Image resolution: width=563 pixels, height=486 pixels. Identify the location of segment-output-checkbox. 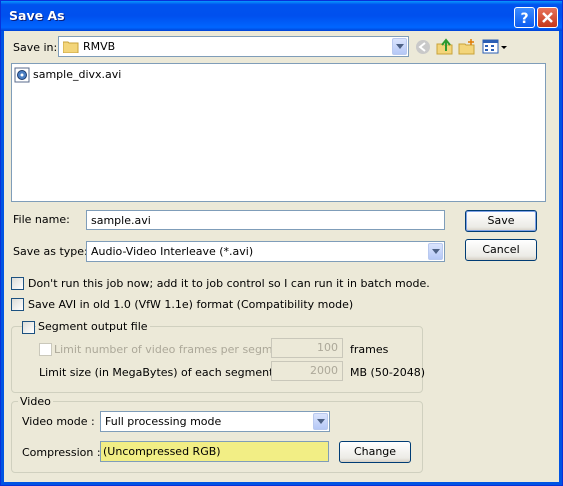
(28, 327).